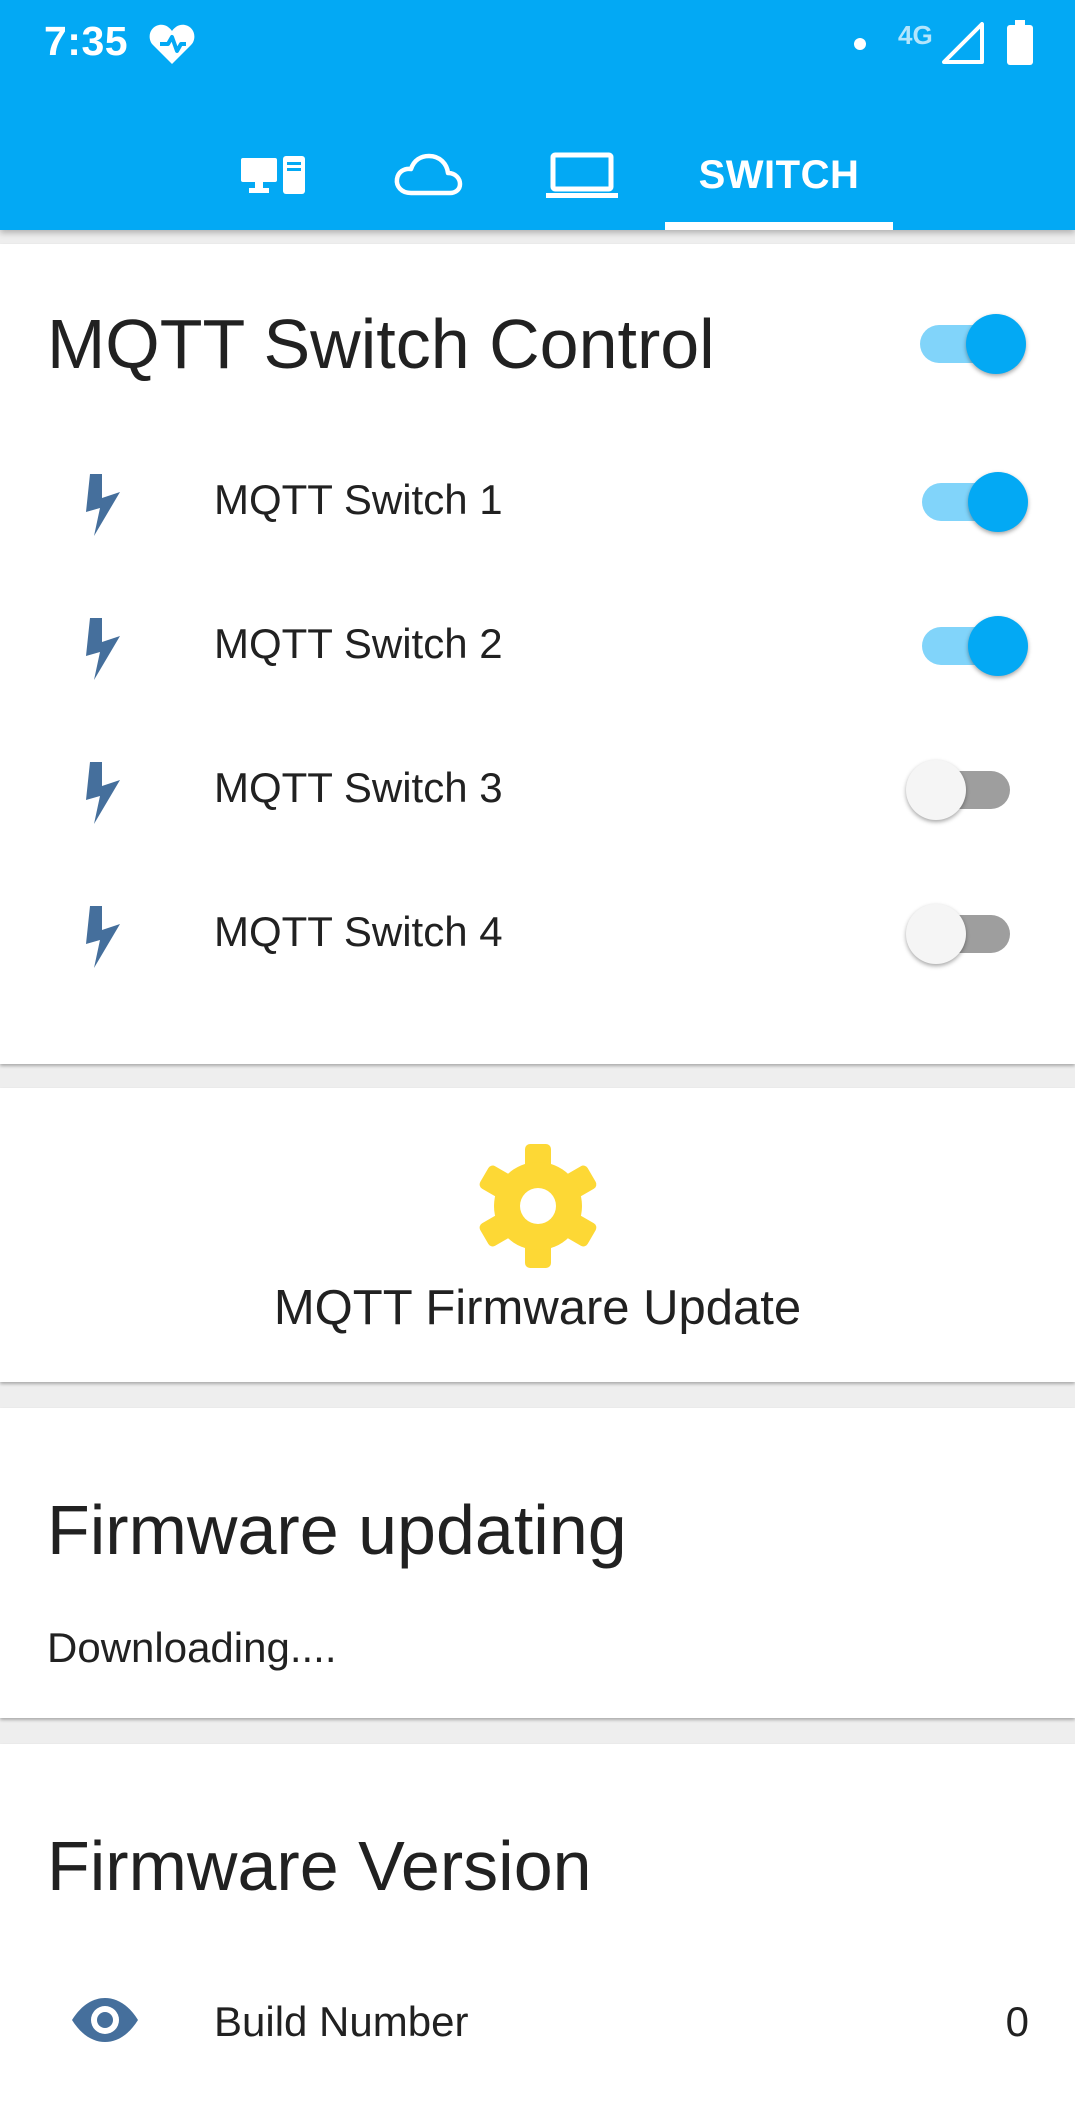 This screenshot has width=1075, height=2124. I want to click on firmware-update-label: MQTT Firmware Update, so click(537, 1308).